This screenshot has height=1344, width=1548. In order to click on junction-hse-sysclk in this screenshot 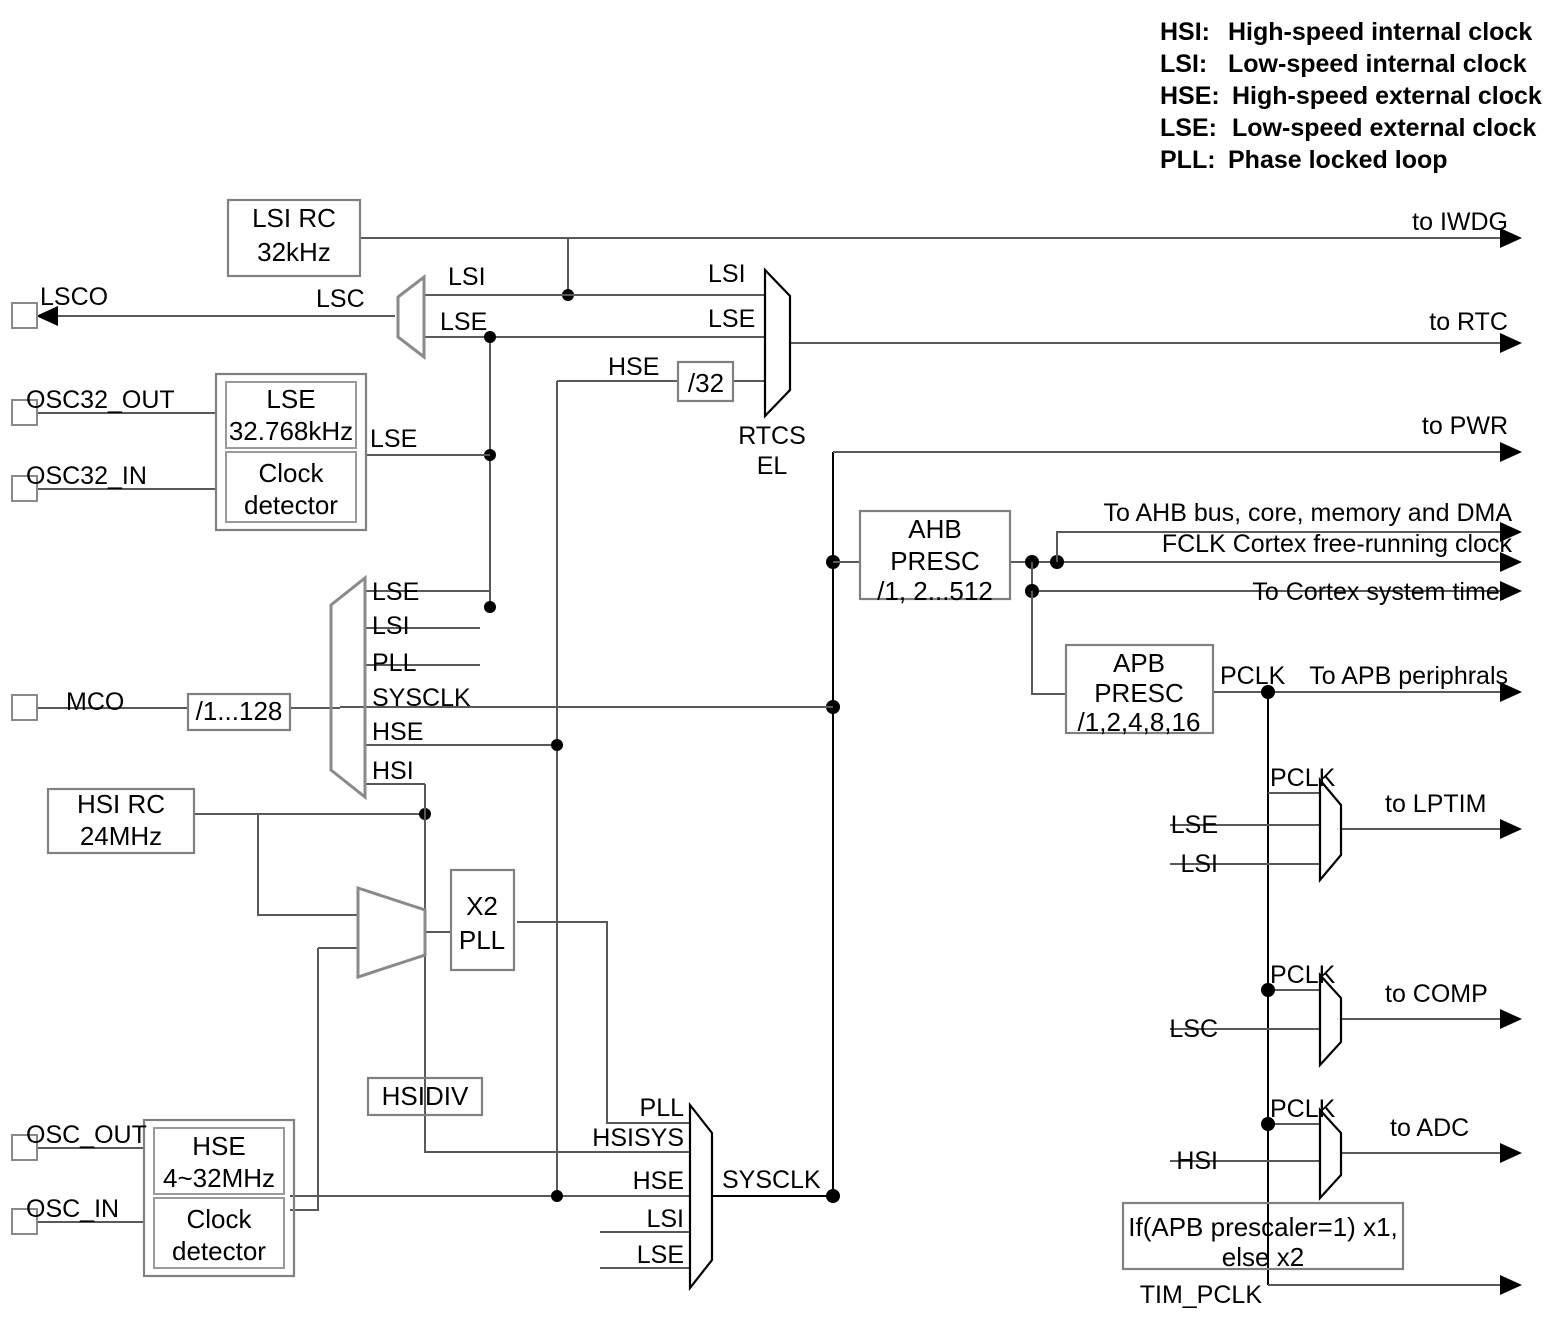, I will do `click(557, 1196)`.